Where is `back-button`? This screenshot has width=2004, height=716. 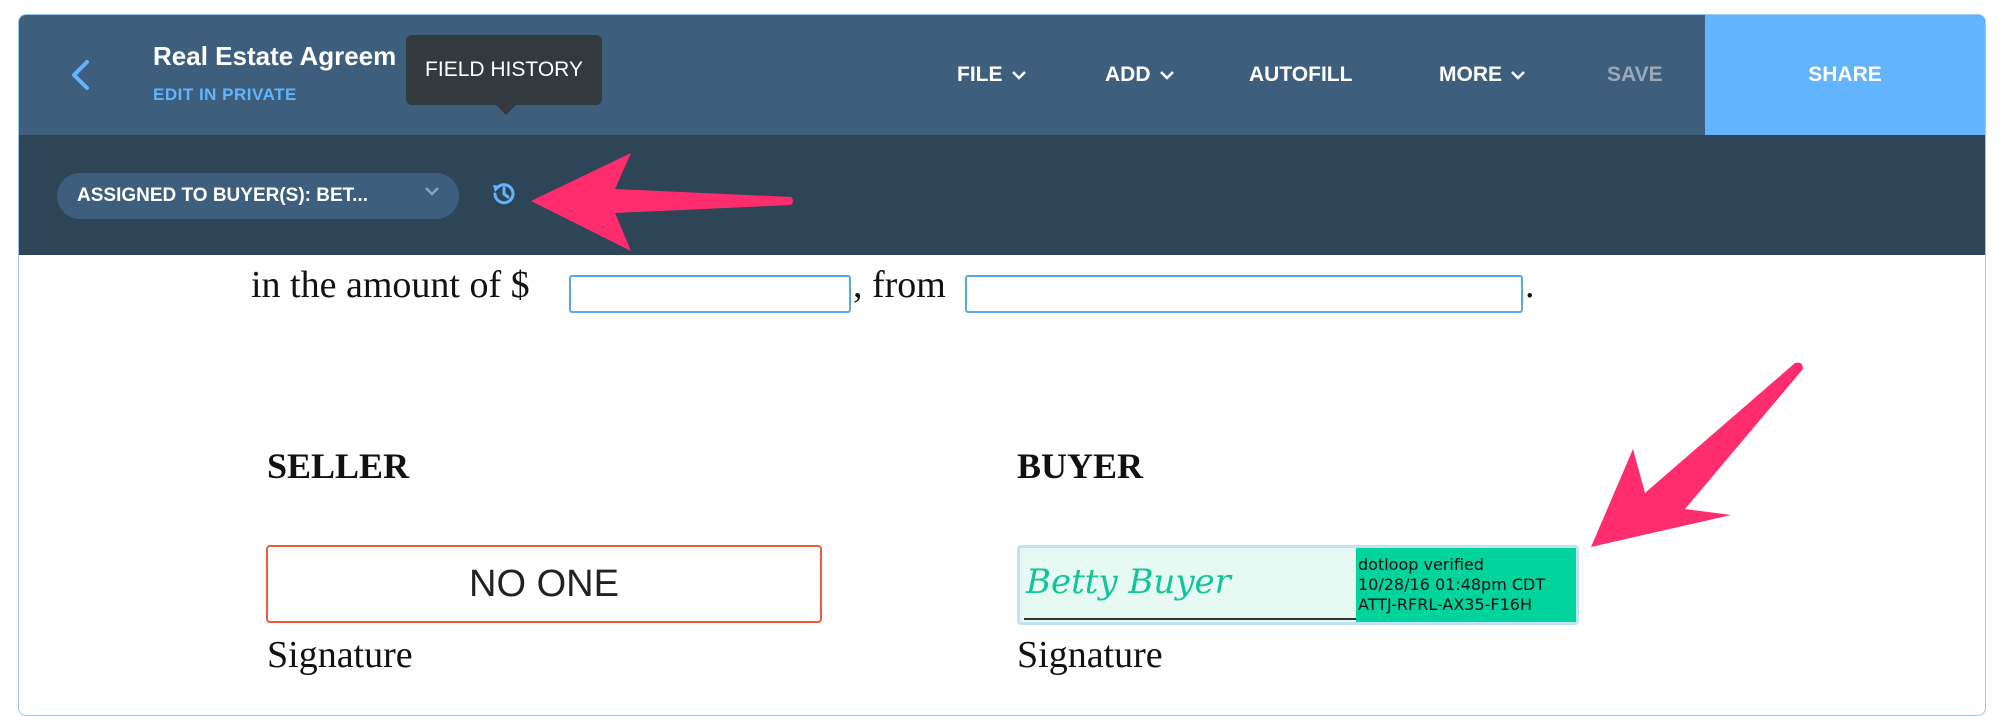 back-button is located at coordinates (81, 75).